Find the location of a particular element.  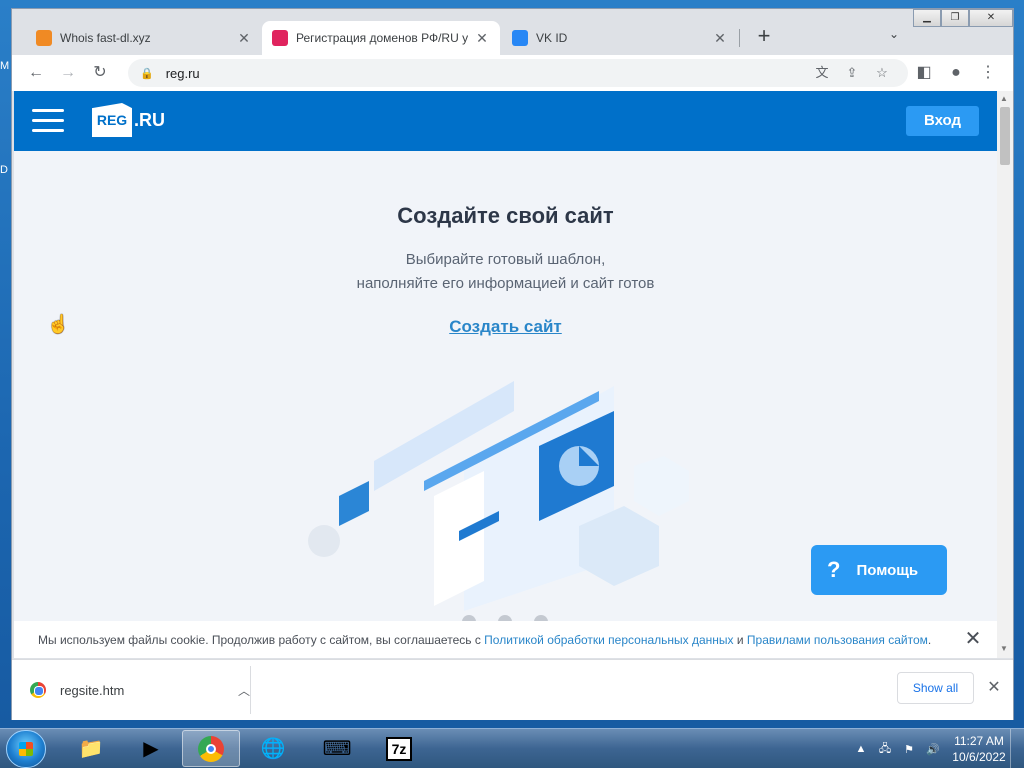

reg-ru-logo: REG .RU is located at coordinates (128, 120).